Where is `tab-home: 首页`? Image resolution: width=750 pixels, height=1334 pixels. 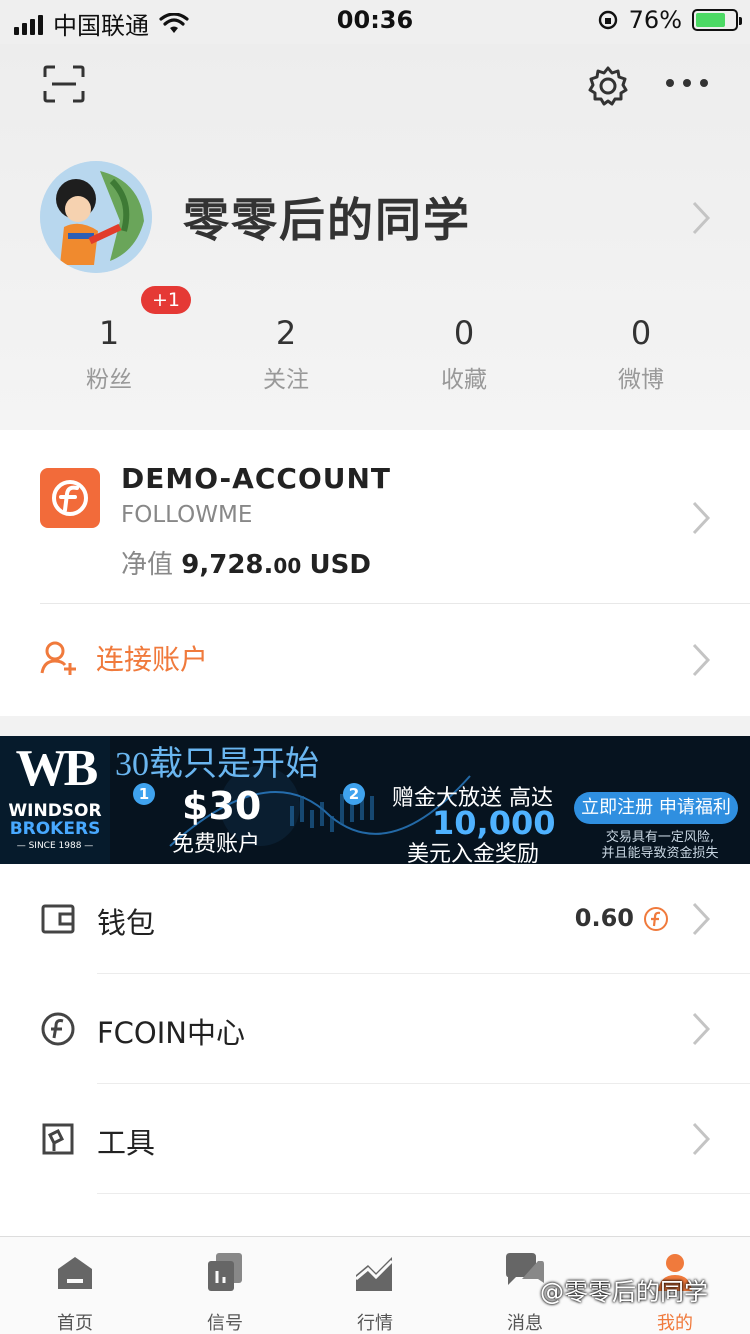 tab-home: 首页 is located at coordinates (75, 1285).